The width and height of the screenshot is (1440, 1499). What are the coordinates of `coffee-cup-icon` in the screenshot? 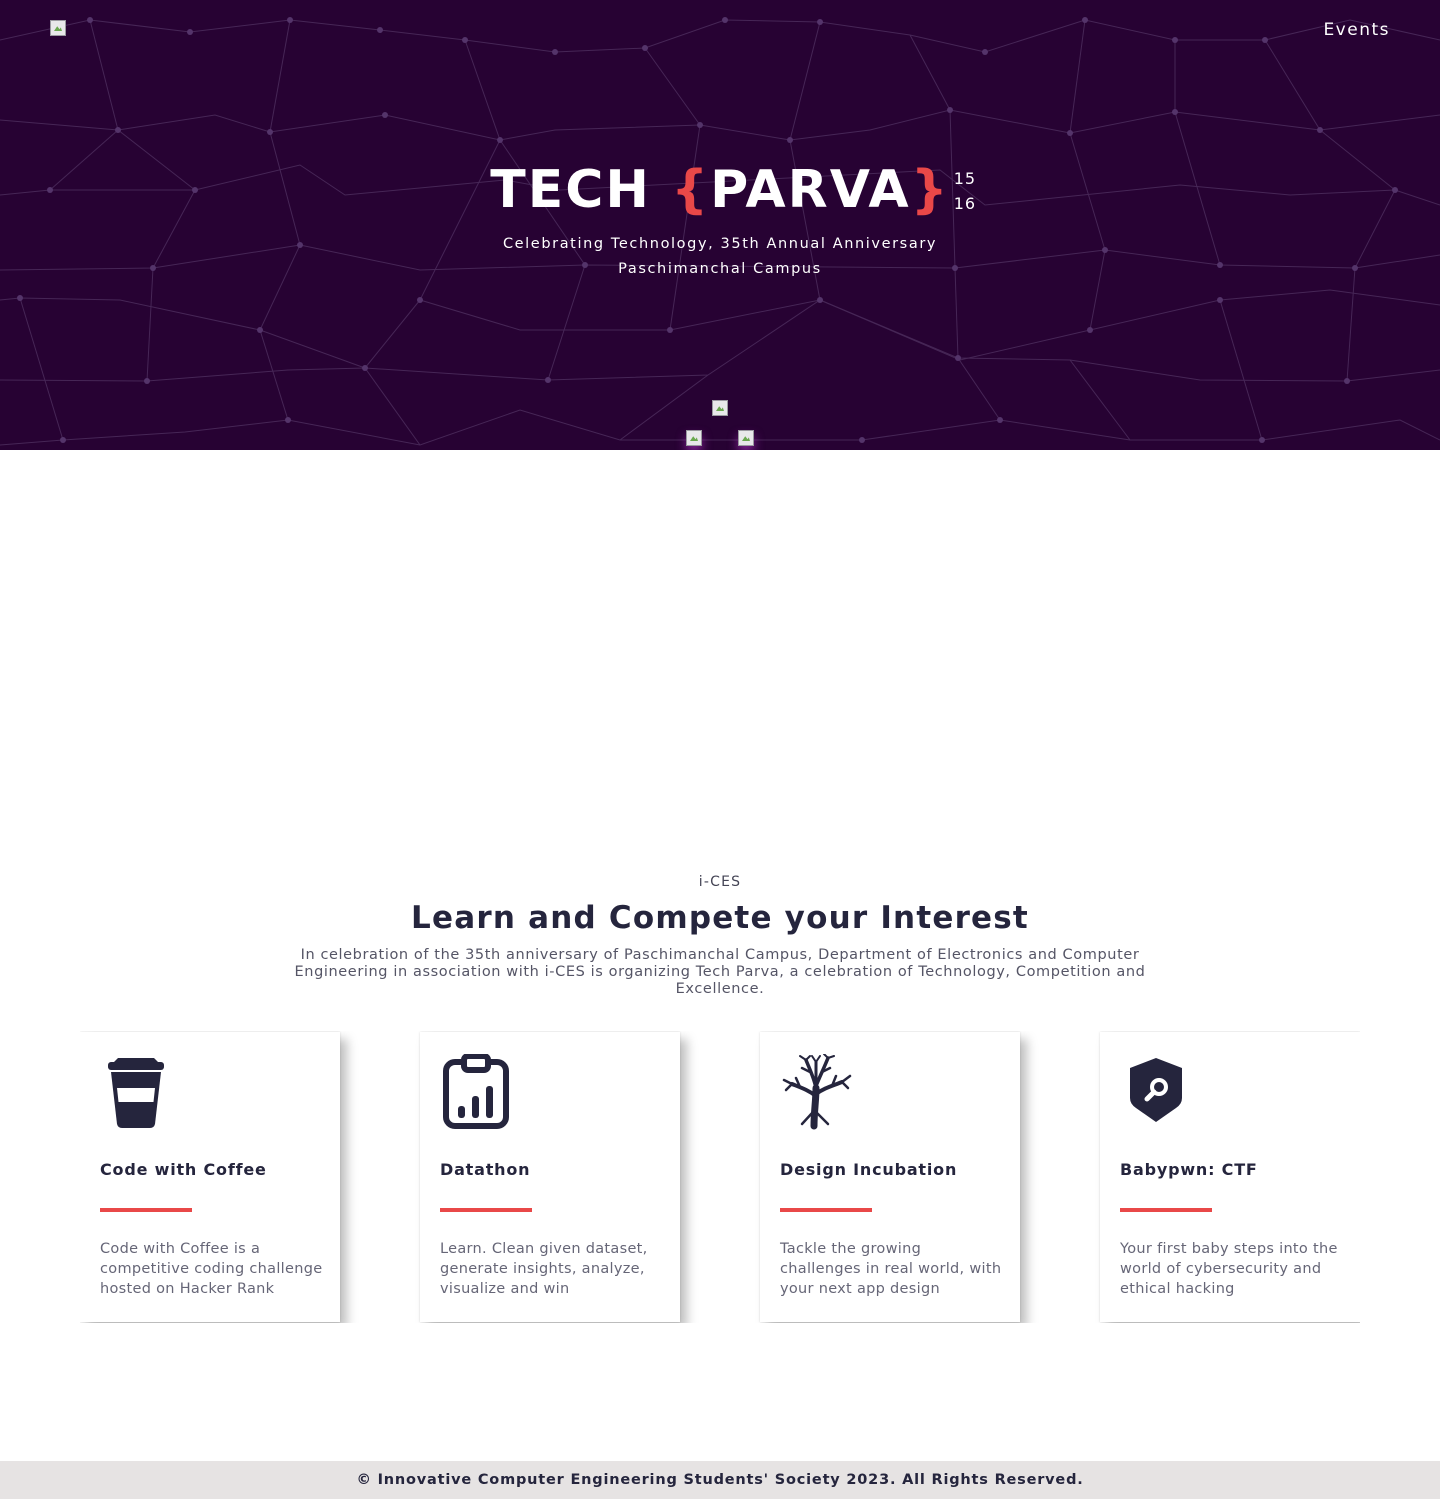 It's located at (136, 1093).